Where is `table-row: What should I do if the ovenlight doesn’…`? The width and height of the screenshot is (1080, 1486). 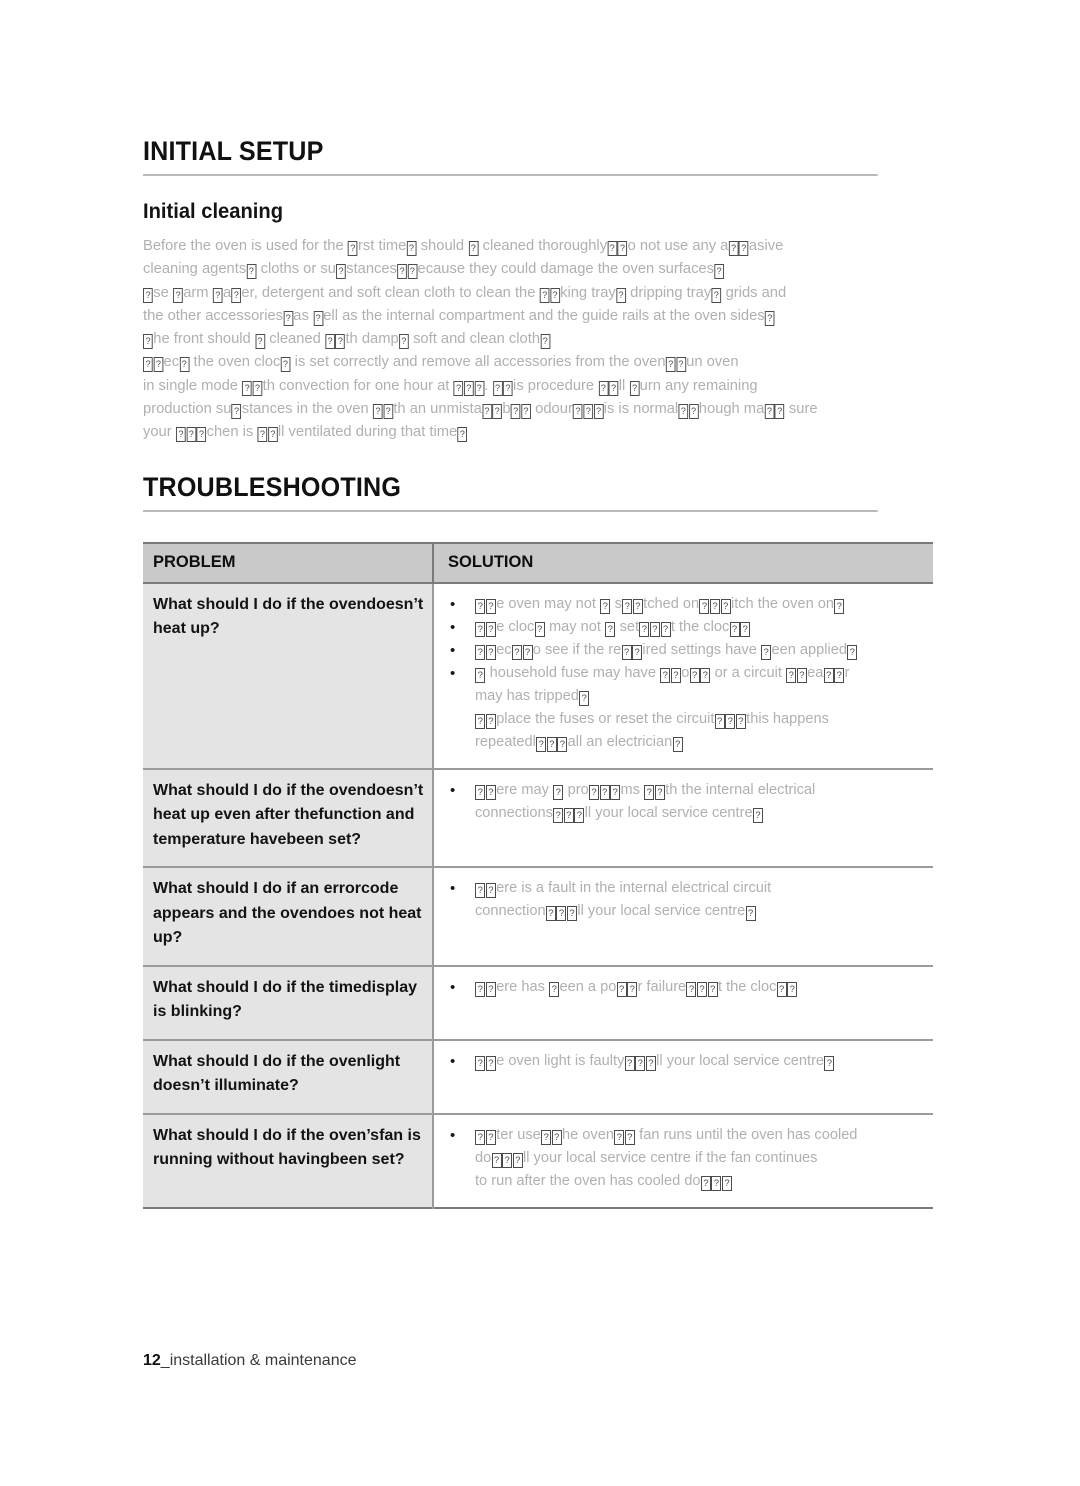
table-row: What should I do if the ovenlight doesn’… is located at coordinates (538, 1077).